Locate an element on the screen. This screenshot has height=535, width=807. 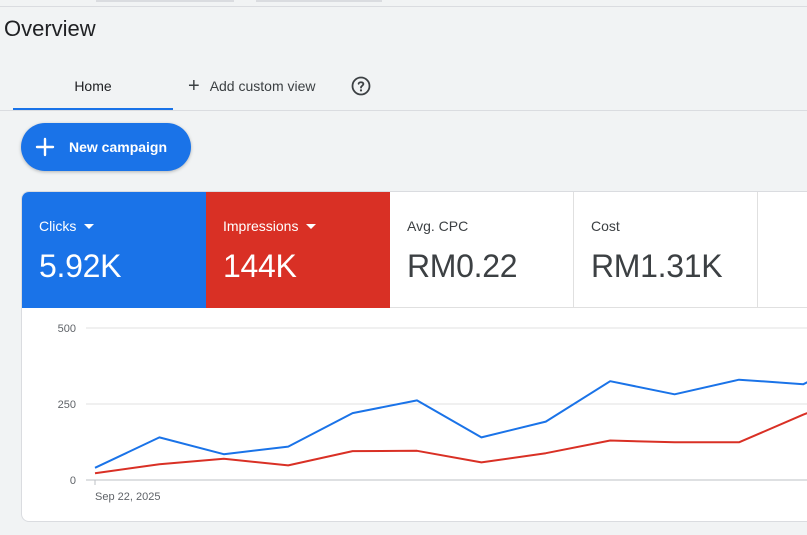
add-custom-view-button: + Add custom view is located at coordinates (252, 86).